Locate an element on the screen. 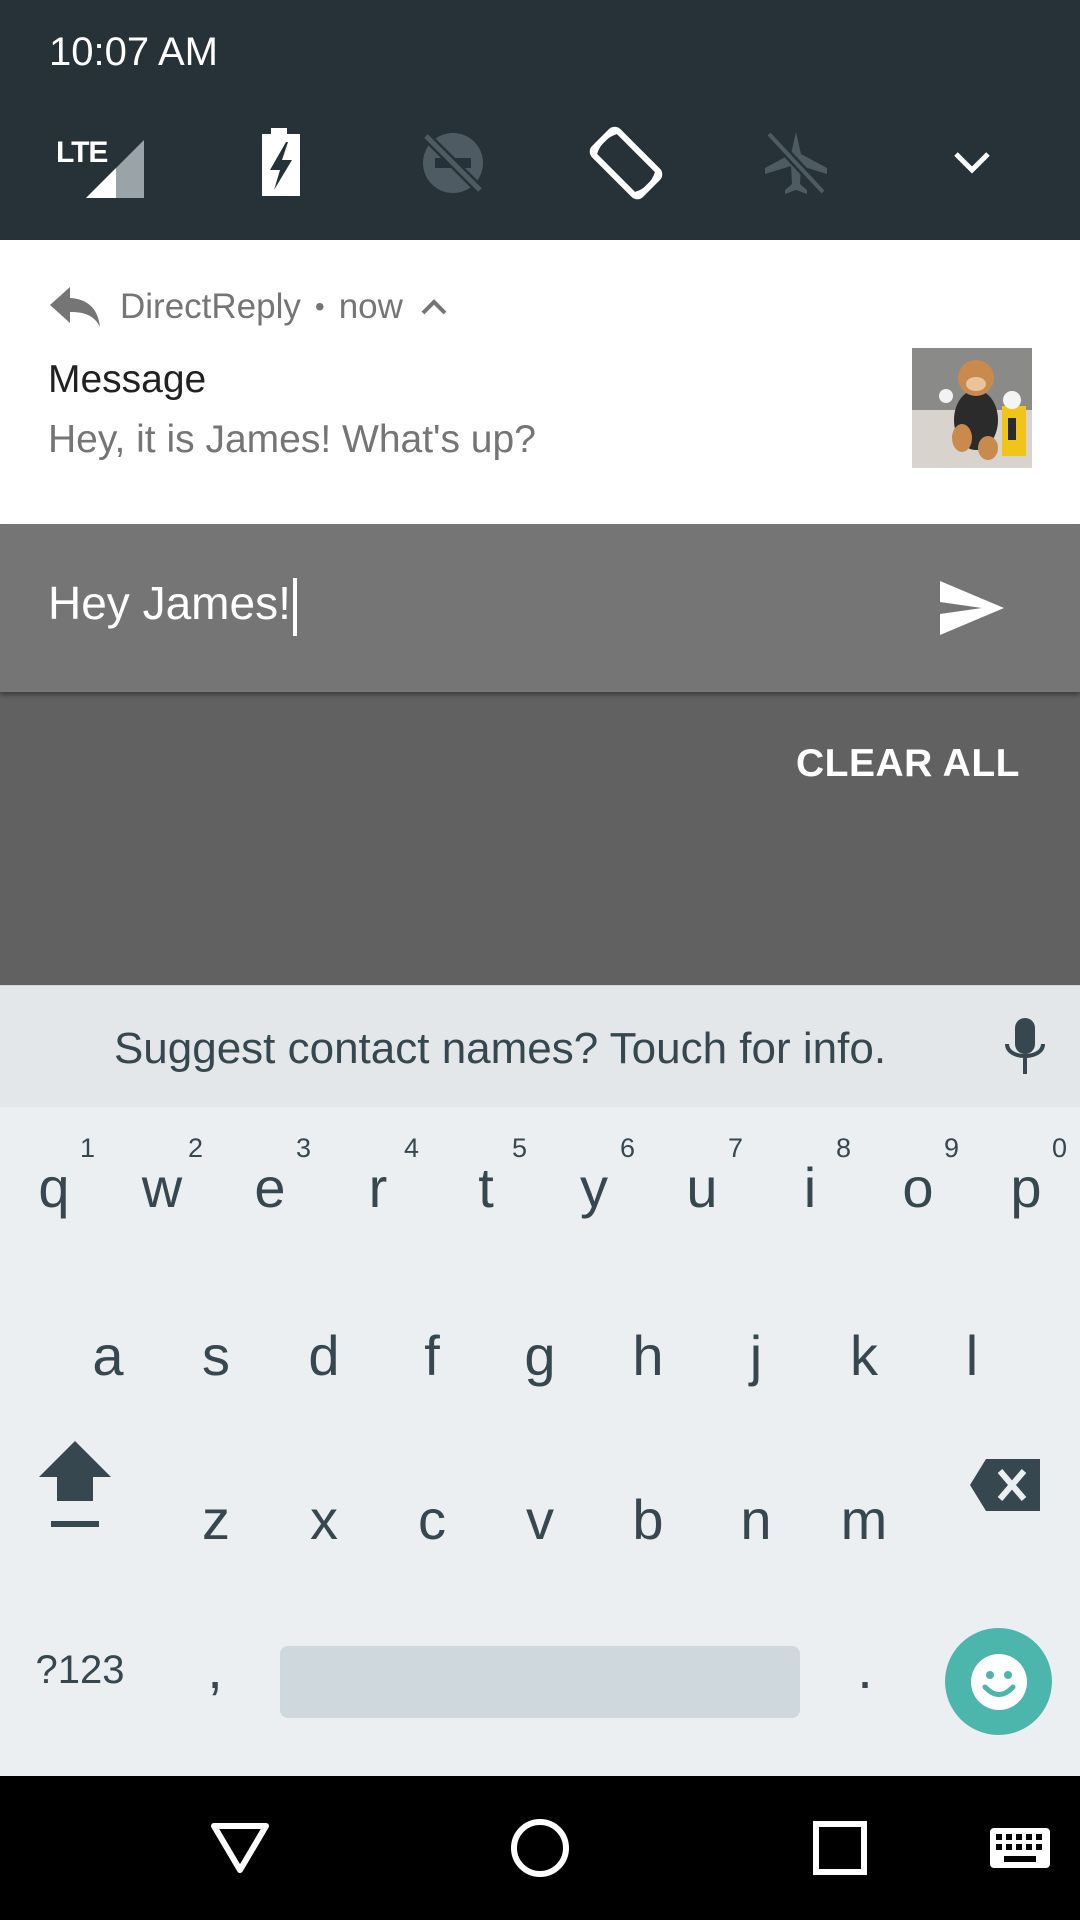 The image size is (1080, 1920). airplane-mode-tile is located at coordinates (796, 163).